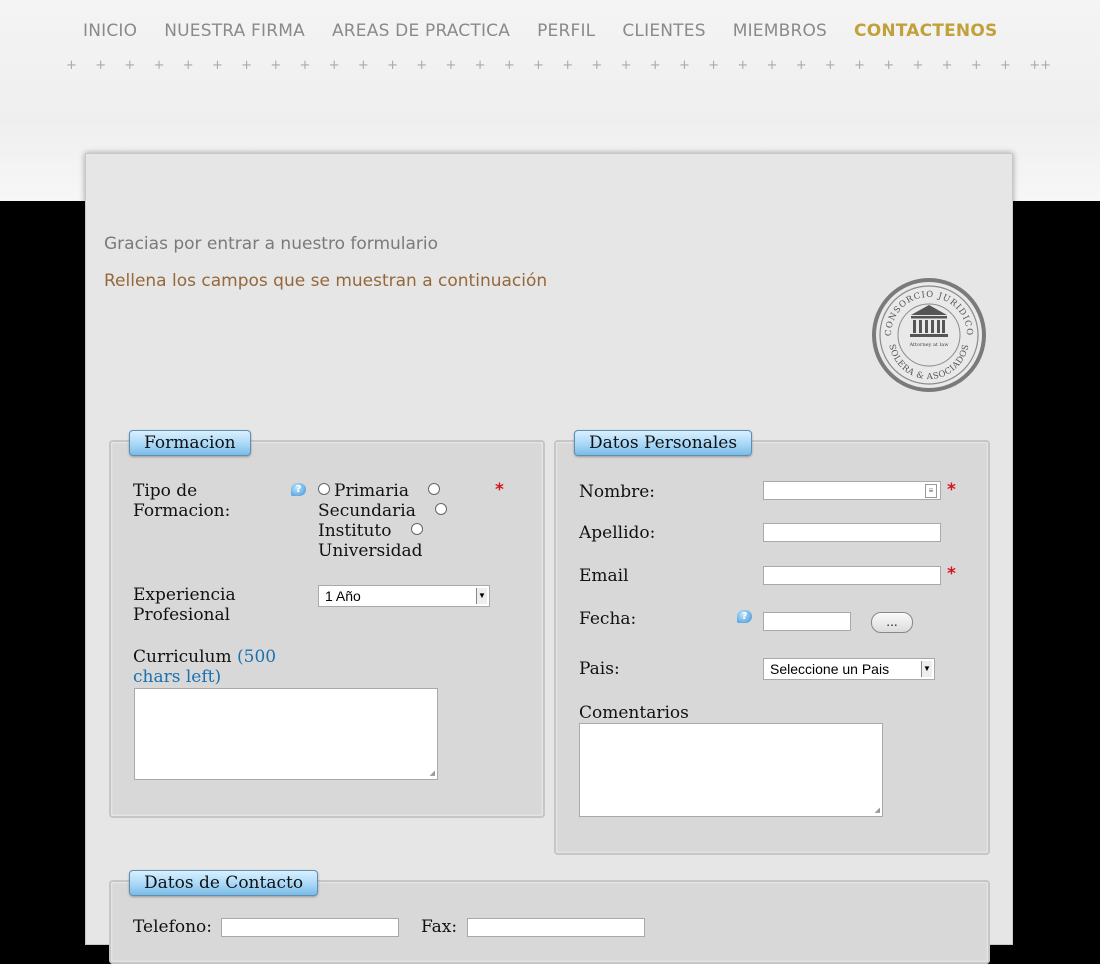 The image size is (1100, 964). What do you see at coordinates (404, 596) in the screenshot?
I see `experiencia-select: 1 Año ▼` at bounding box center [404, 596].